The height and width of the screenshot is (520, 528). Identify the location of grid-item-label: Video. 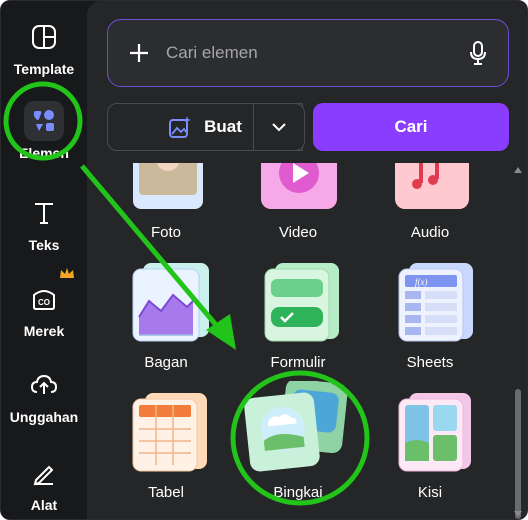
(298, 232).